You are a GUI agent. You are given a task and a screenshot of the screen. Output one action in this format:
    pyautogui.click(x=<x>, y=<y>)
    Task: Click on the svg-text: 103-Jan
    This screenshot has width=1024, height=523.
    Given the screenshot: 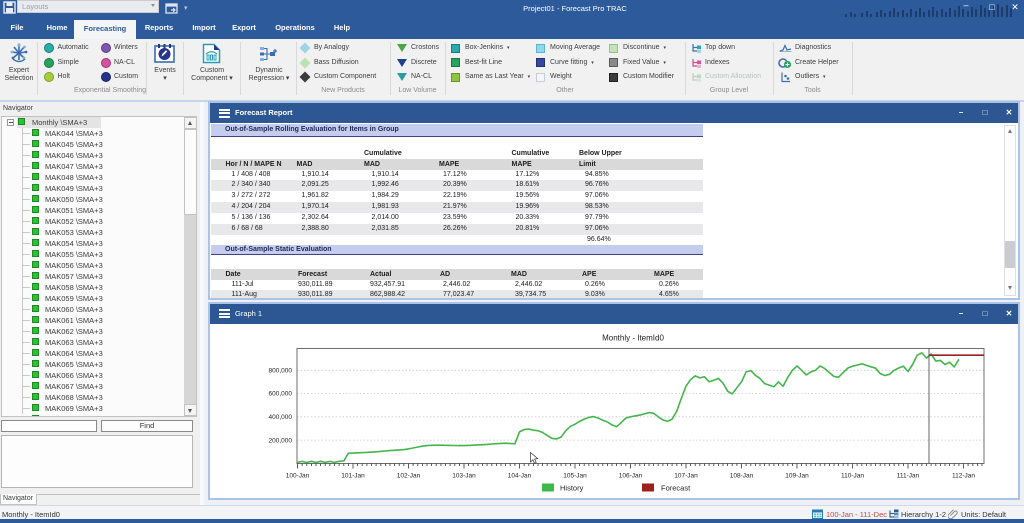 What is the action you would take?
    pyautogui.click(x=464, y=475)
    